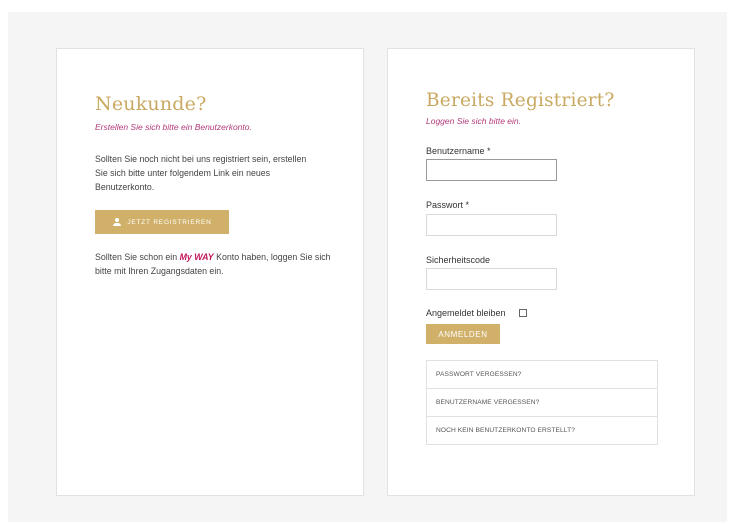 The width and height of the screenshot is (735, 526). Describe the element at coordinates (491, 225) in the screenshot. I see `password-input` at that location.